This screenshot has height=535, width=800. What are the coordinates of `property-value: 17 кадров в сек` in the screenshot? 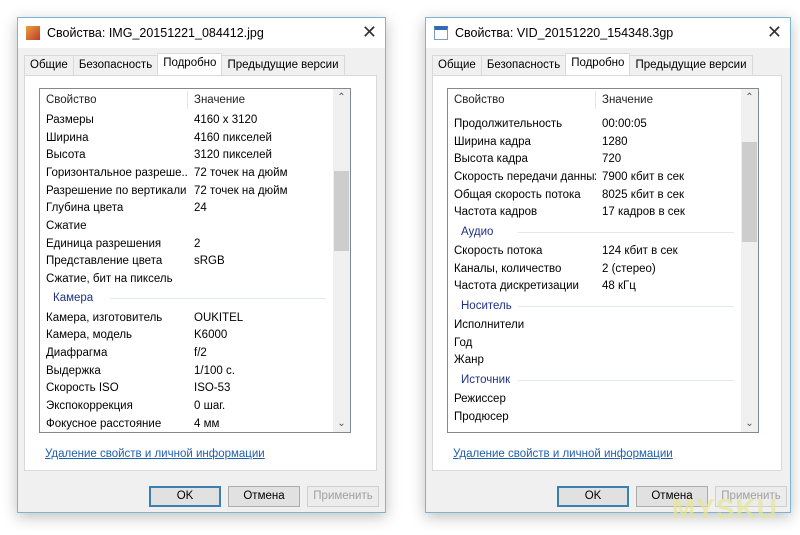 It's located at (643, 212).